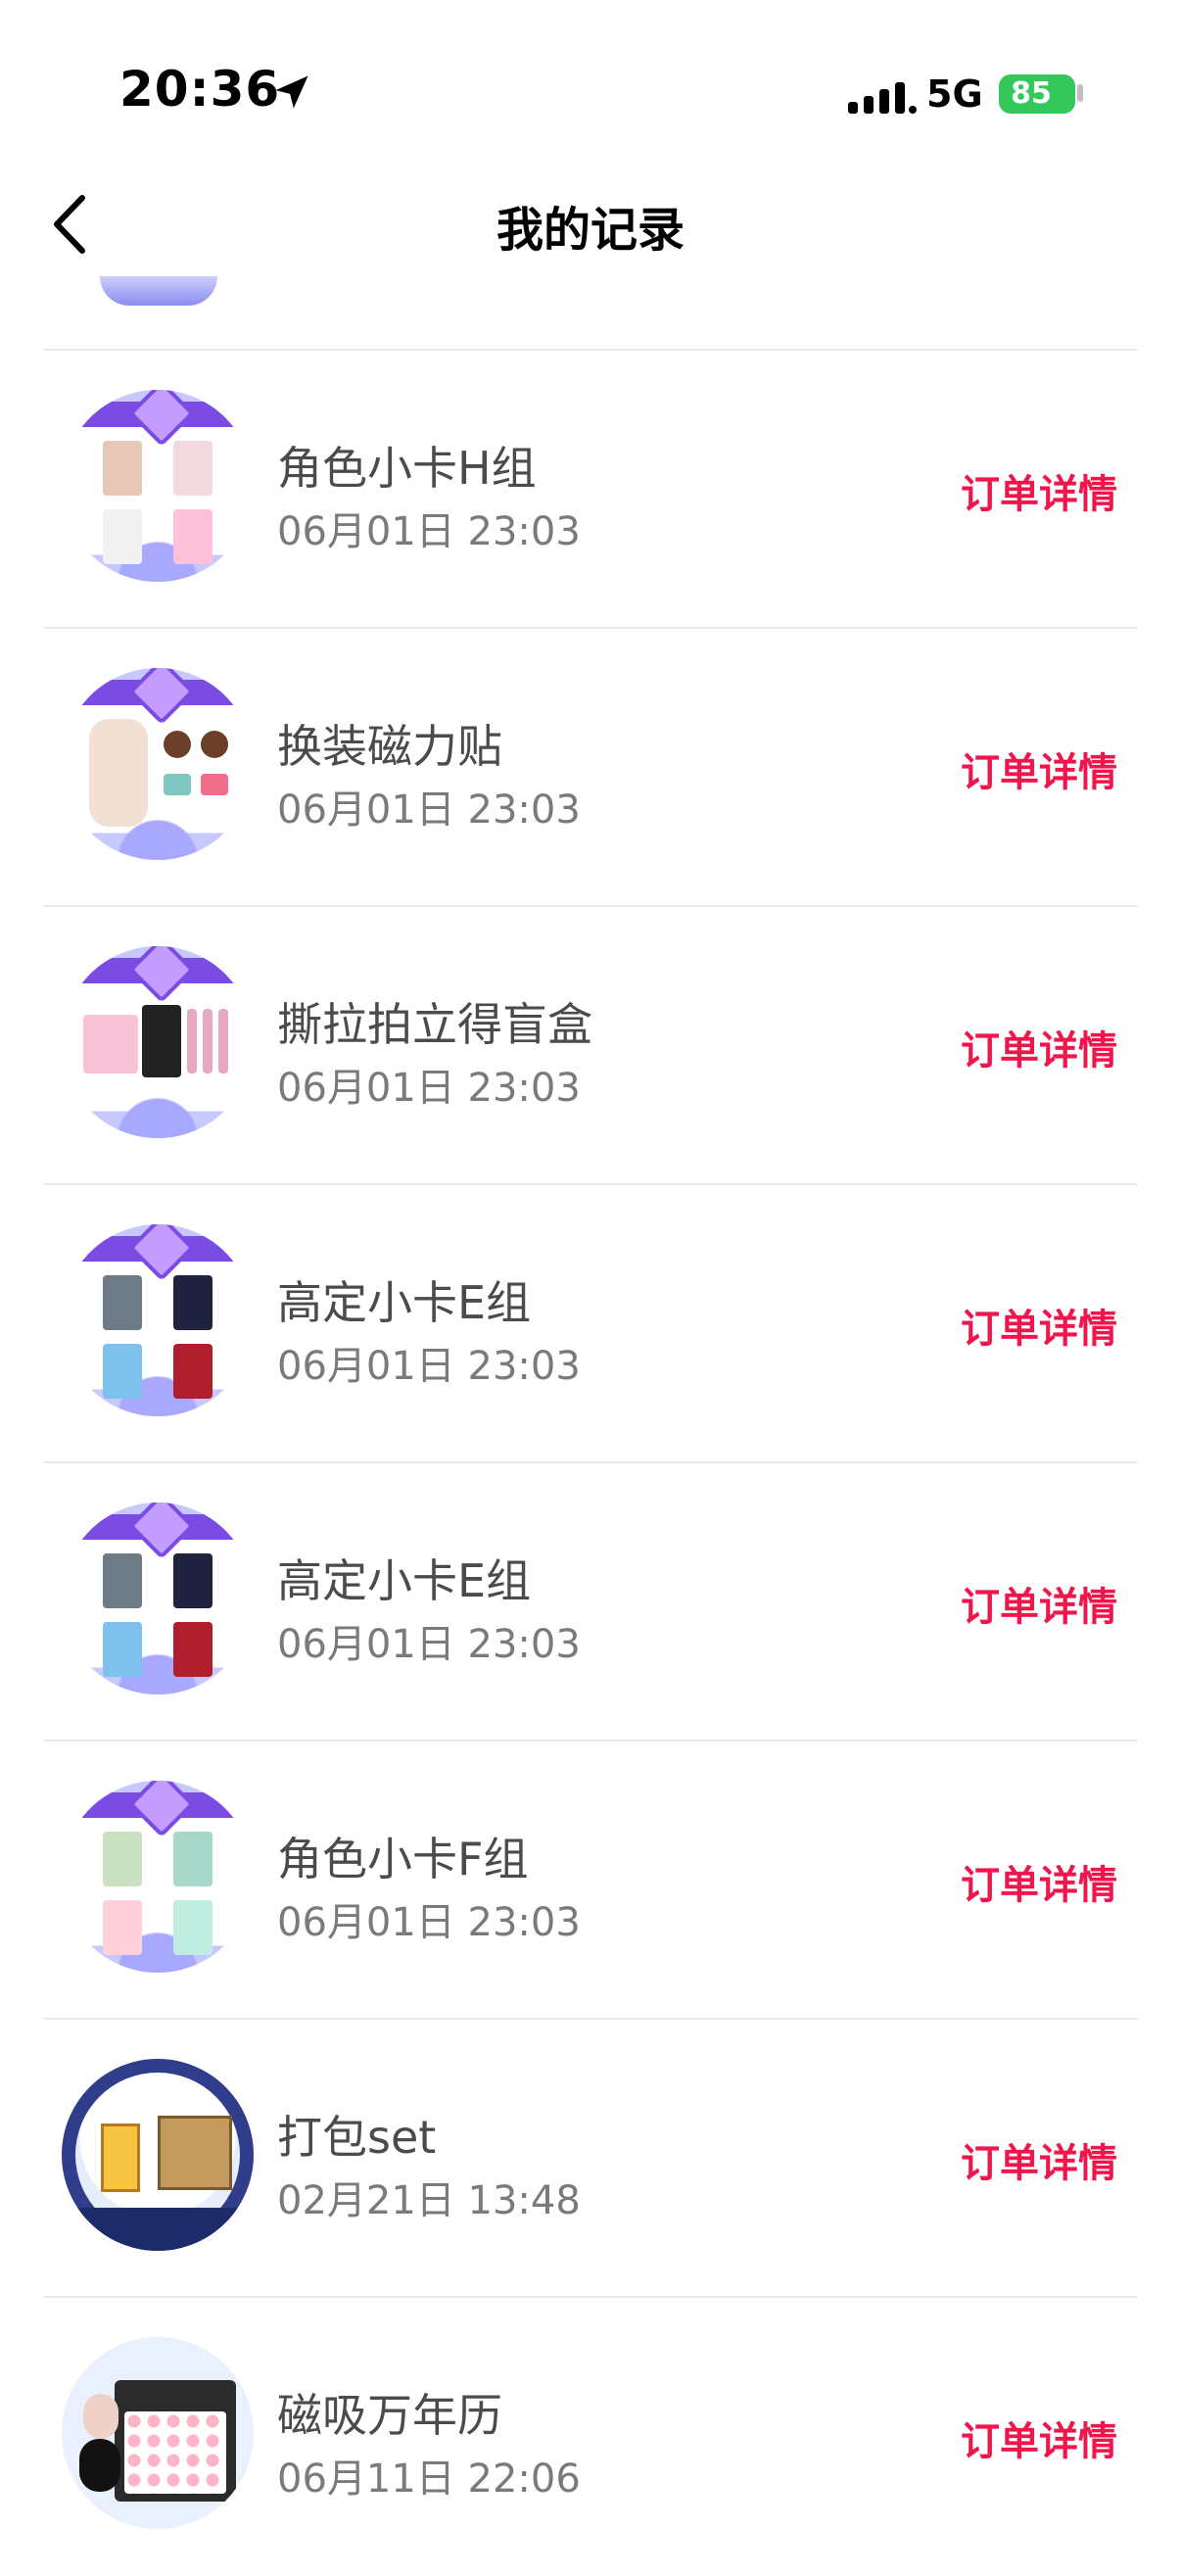 Image resolution: width=1181 pixels, height=2576 pixels. I want to click on item-date: 06月11日 22:06, so click(429, 2480).